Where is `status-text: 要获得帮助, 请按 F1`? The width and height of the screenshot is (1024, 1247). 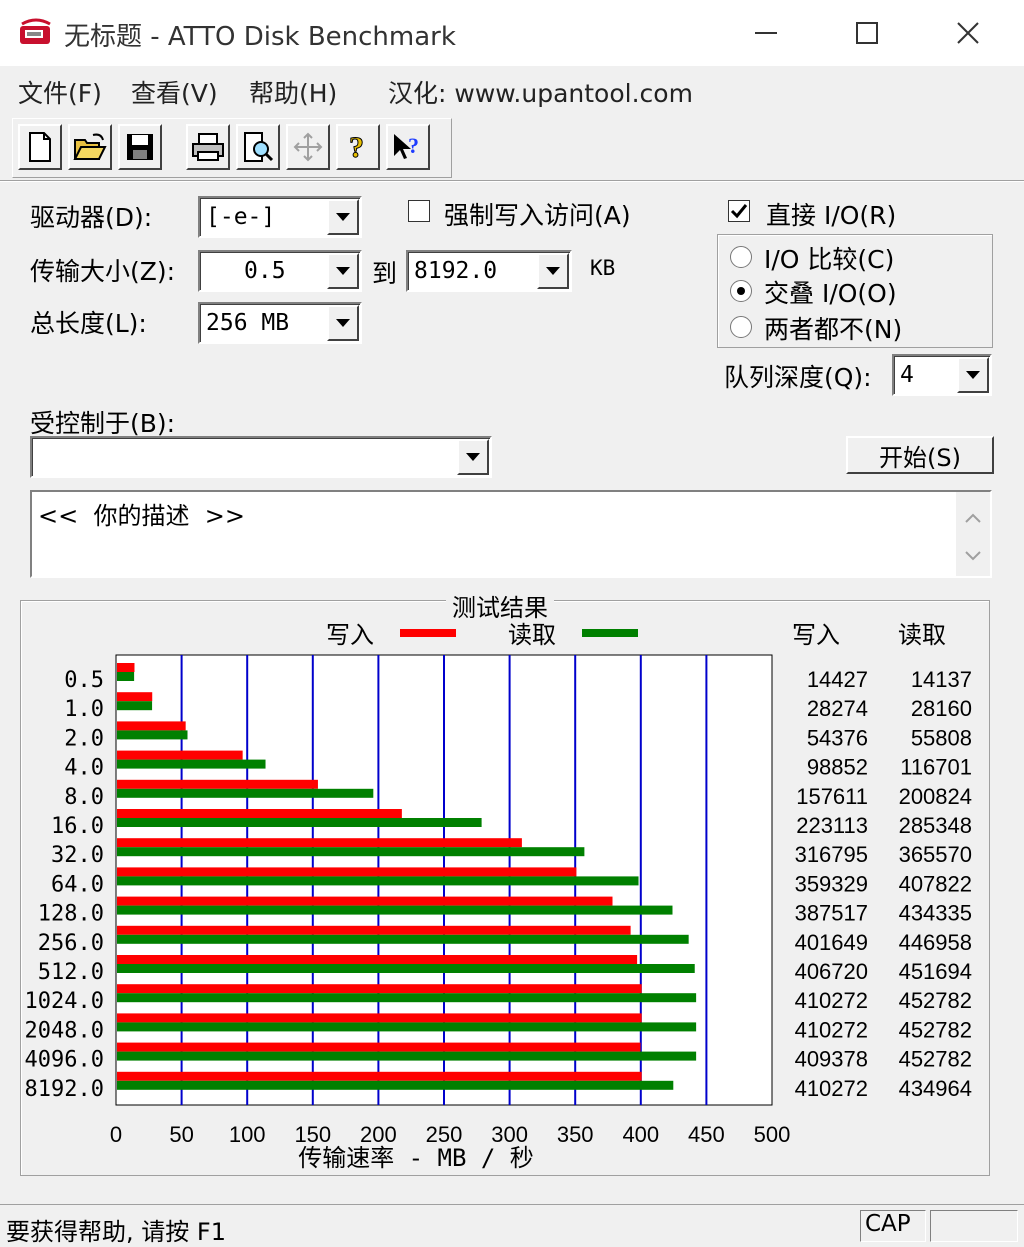
status-text: 要获得帮助, 请按 F1 is located at coordinates (116, 1232).